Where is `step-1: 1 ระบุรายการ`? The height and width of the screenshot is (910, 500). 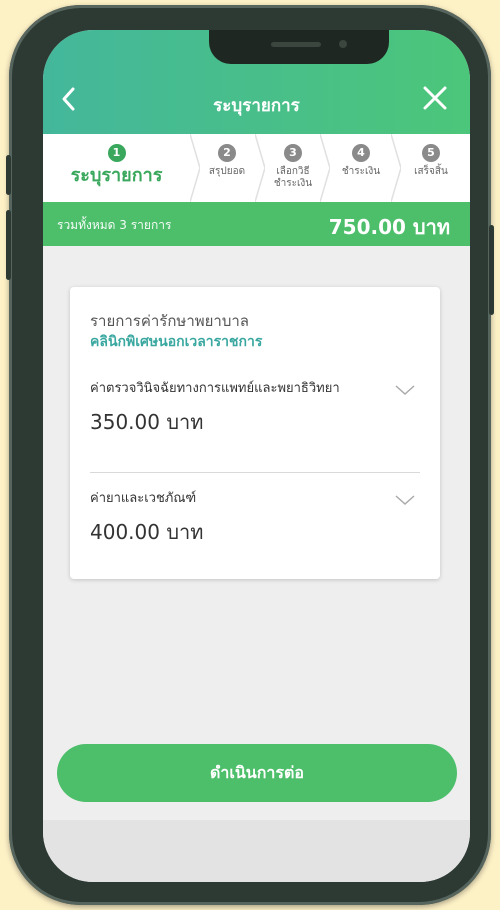 step-1: 1 ระบุรายการ is located at coordinates (116, 168).